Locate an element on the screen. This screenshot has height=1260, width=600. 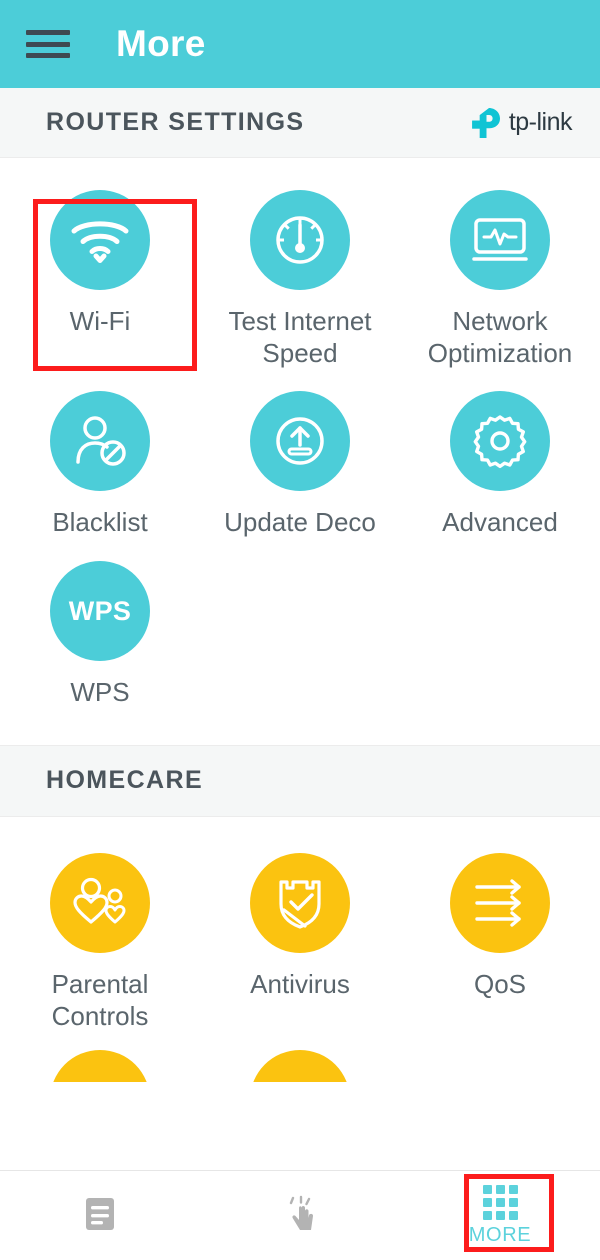
nav-label-more: MORE is located at coordinates (500, 1234).